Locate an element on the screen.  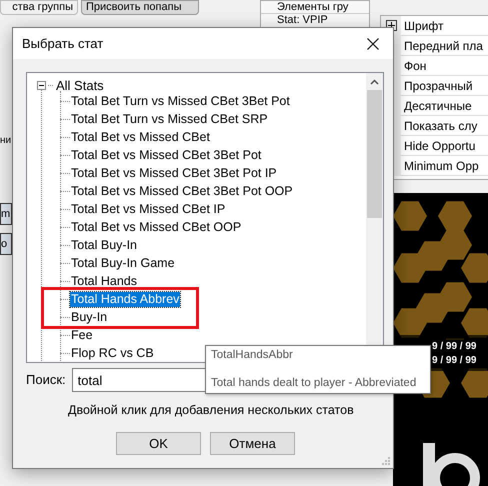
tree-item: Fee is located at coordinates (82, 335).